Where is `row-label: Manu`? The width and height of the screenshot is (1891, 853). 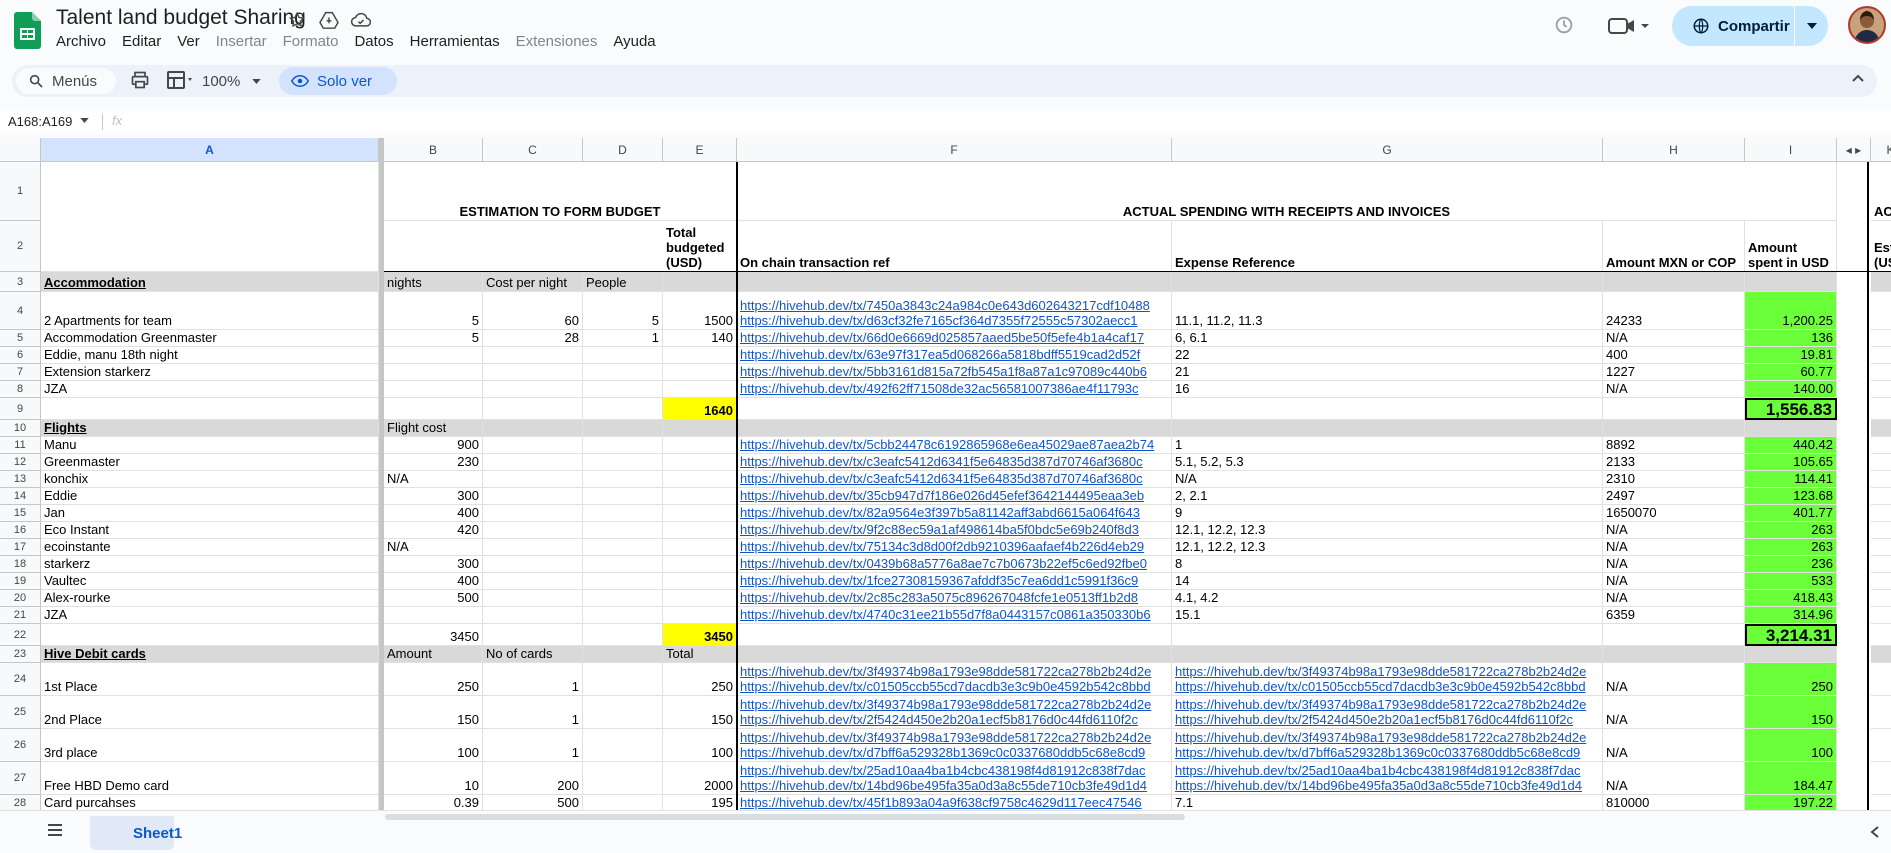 row-label: Manu is located at coordinates (210, 445).